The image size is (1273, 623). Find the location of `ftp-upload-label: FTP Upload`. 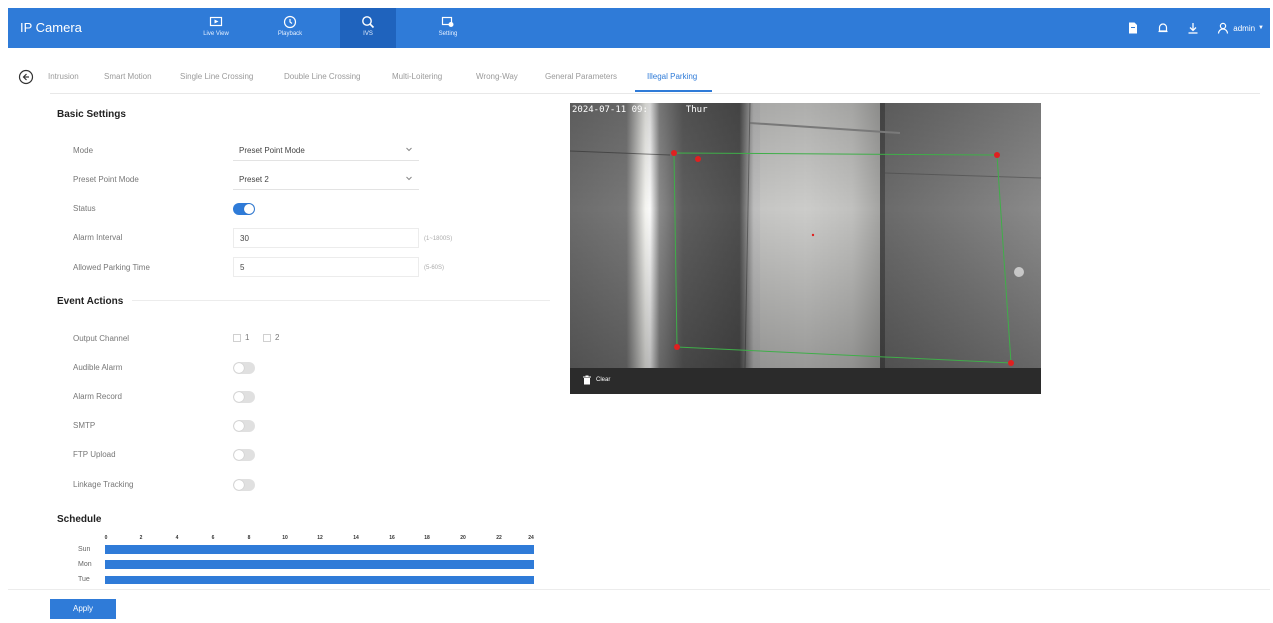

ftp-upload-label: FTP Upload is located at coordinates (94, 454).